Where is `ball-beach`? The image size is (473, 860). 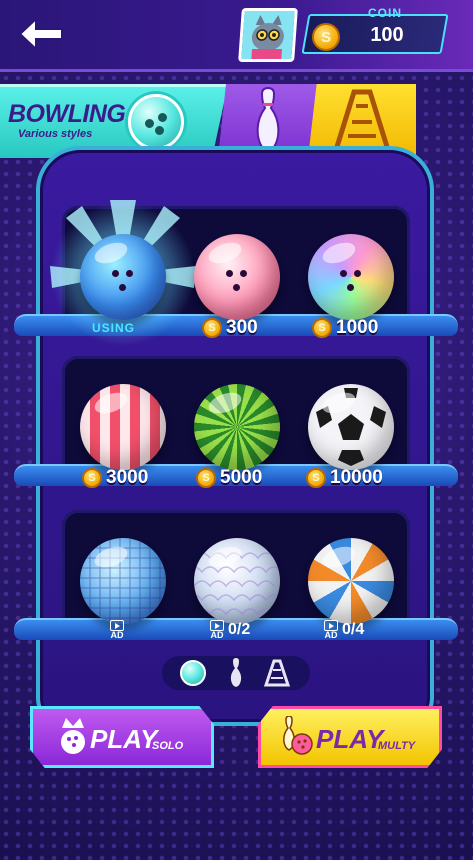 ball-beach is located at coordinates (351, 581).